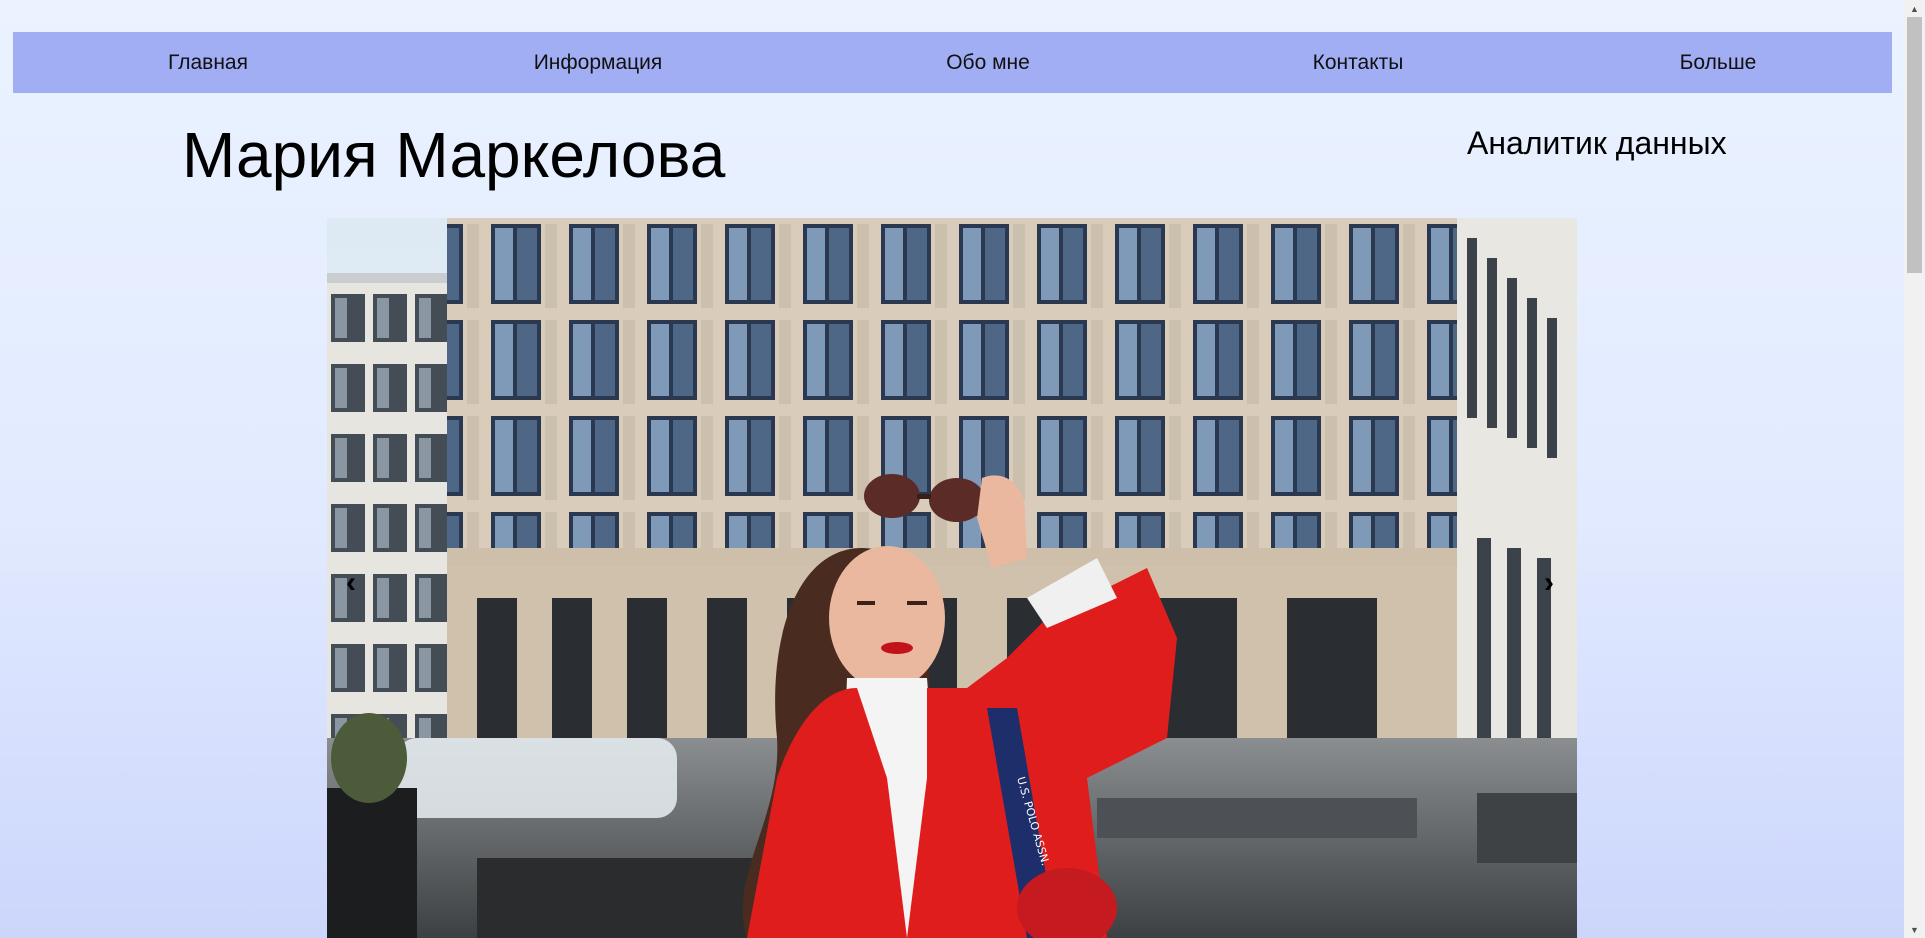 Image resolution: width=1925 pixels, height=938 pixels. Describe the element at coordinates (1914, 8) in the screenshot. I see `scroll-up-icon: ▲` at that location.